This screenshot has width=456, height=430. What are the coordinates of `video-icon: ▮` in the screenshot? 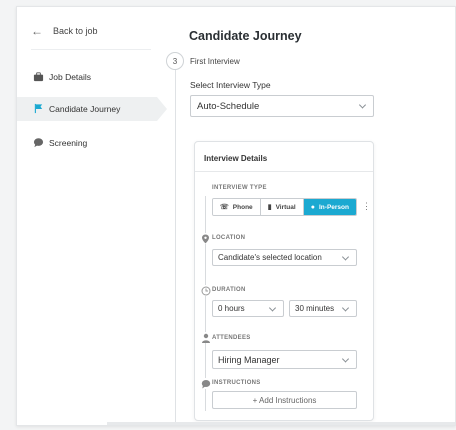 It's located at (269, 207).